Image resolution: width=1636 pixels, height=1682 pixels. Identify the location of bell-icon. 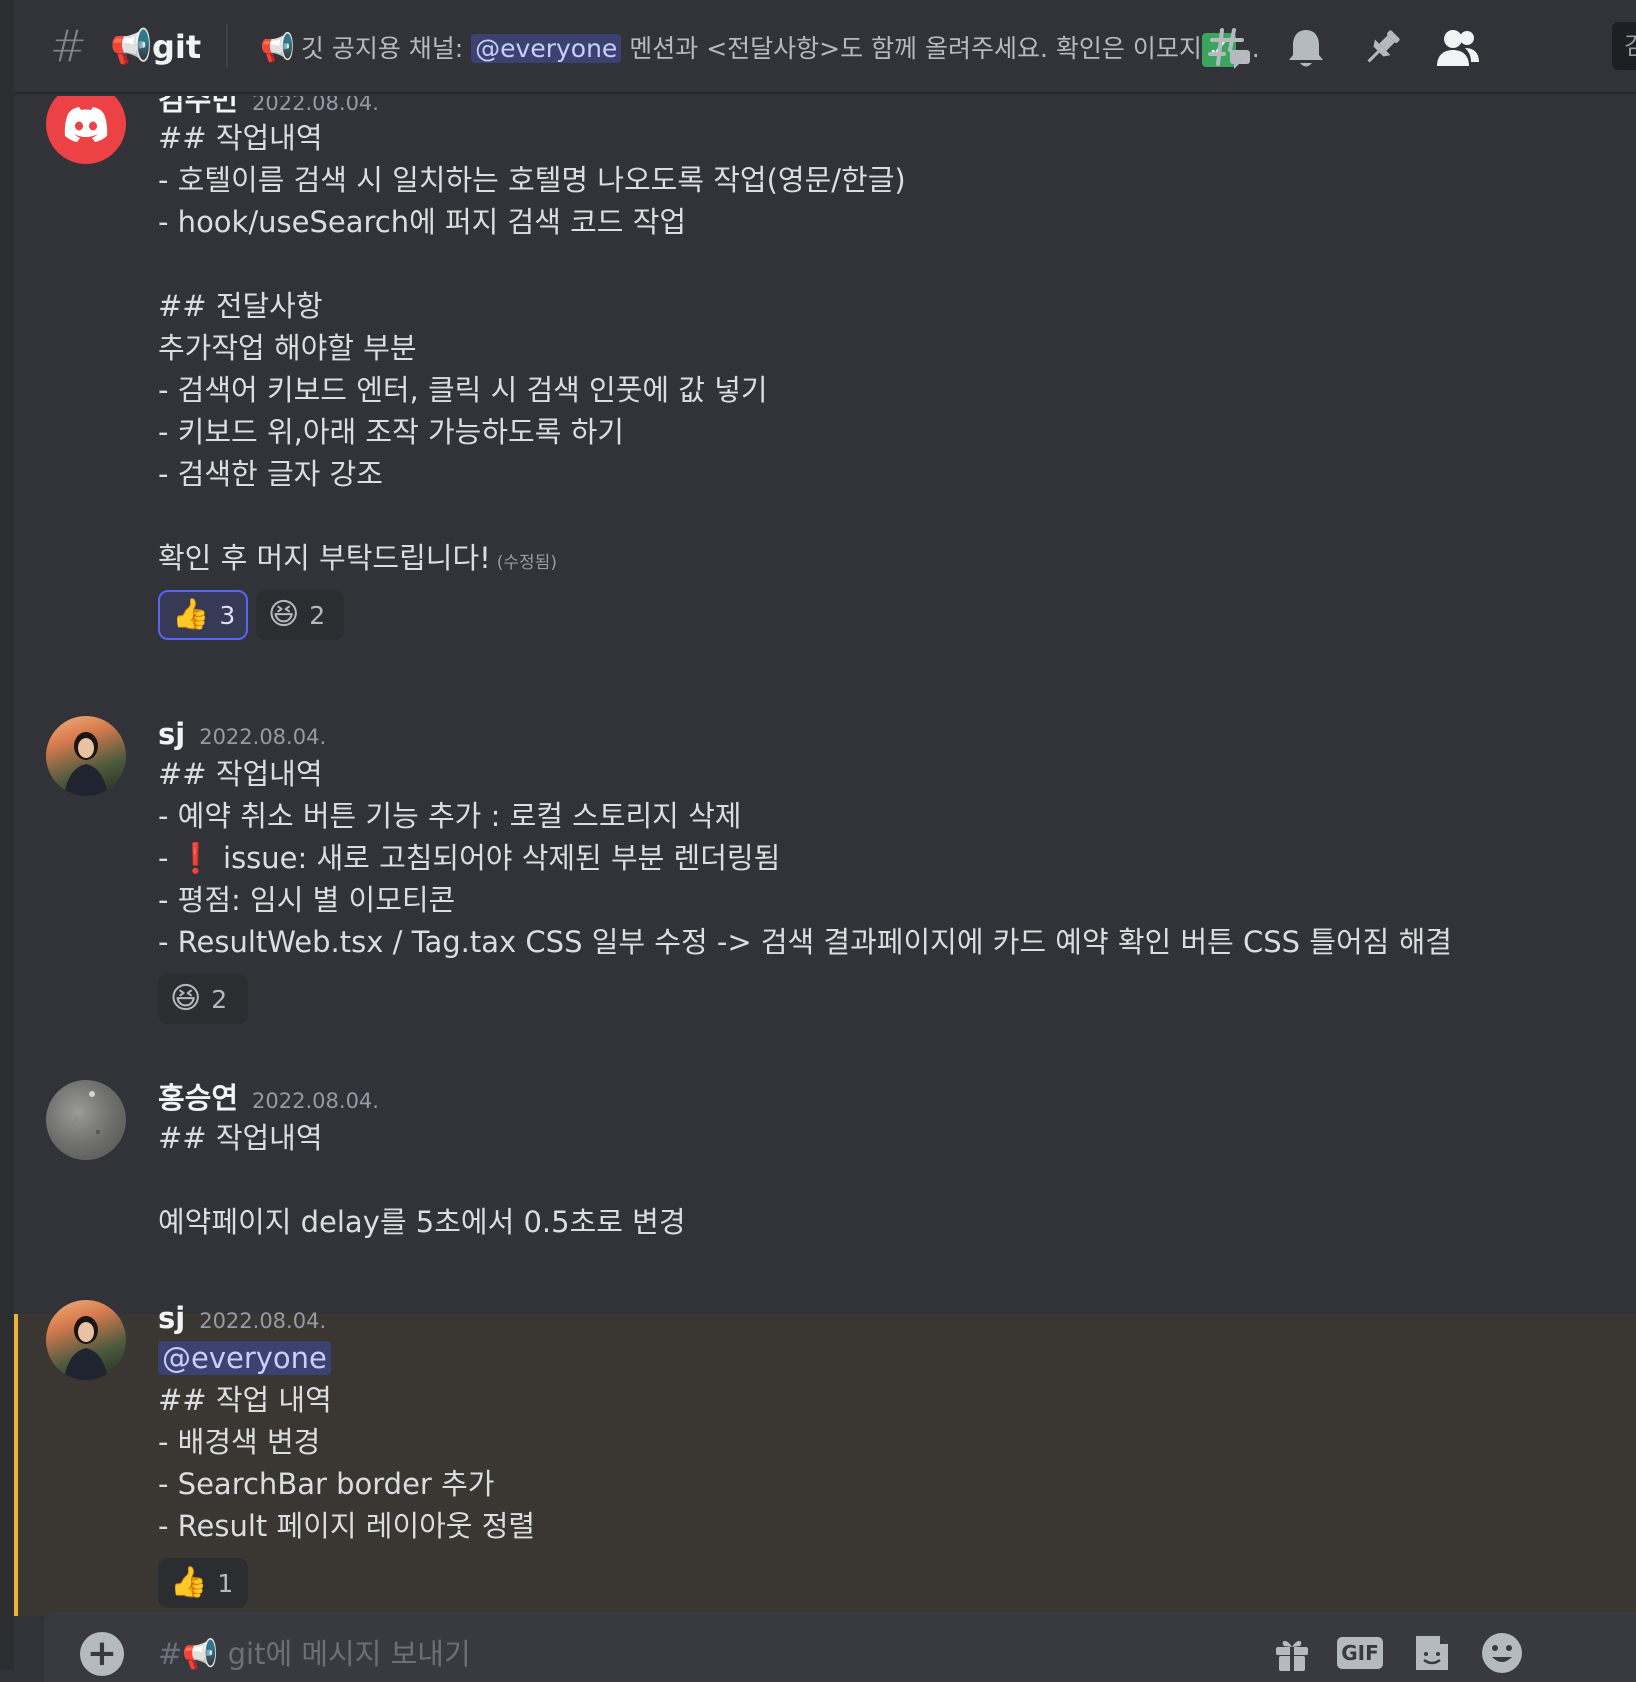
(1306, 48).